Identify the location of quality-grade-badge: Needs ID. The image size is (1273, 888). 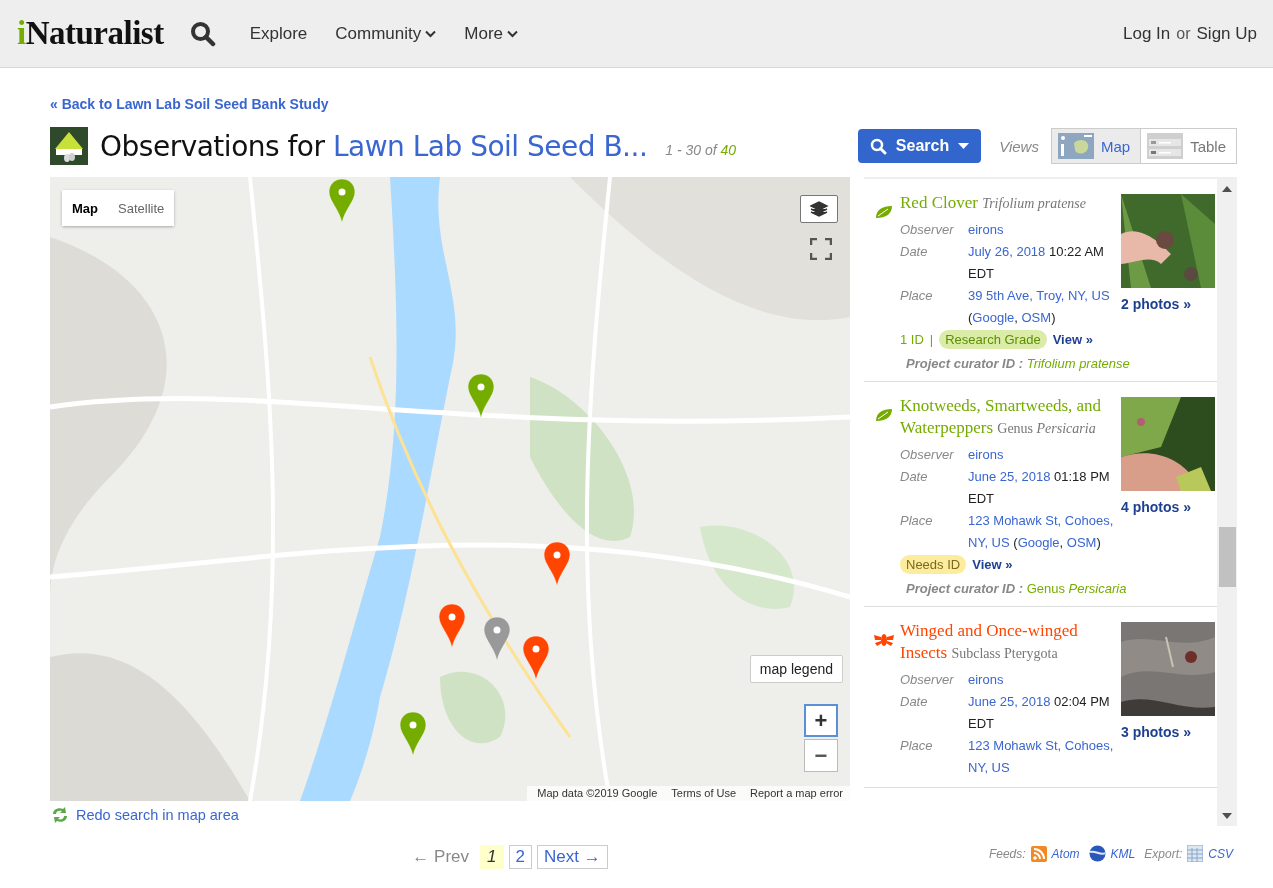
(933, 564).